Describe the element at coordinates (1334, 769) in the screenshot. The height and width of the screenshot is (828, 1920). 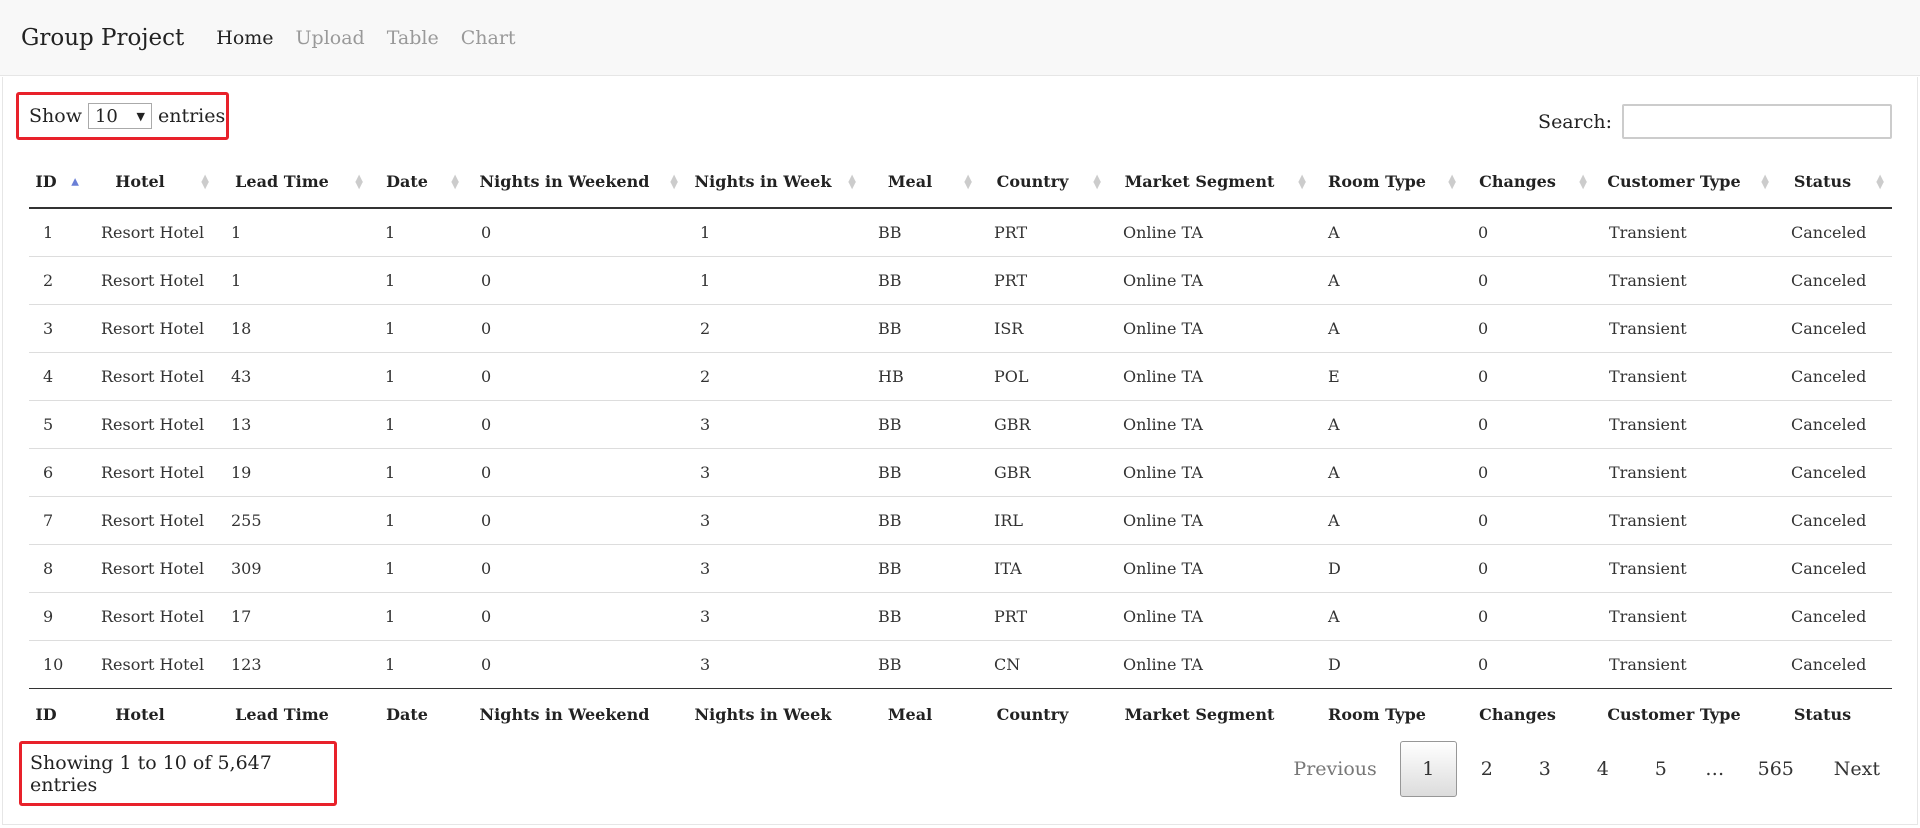
I see `previous-page-button: Previous` at that location.